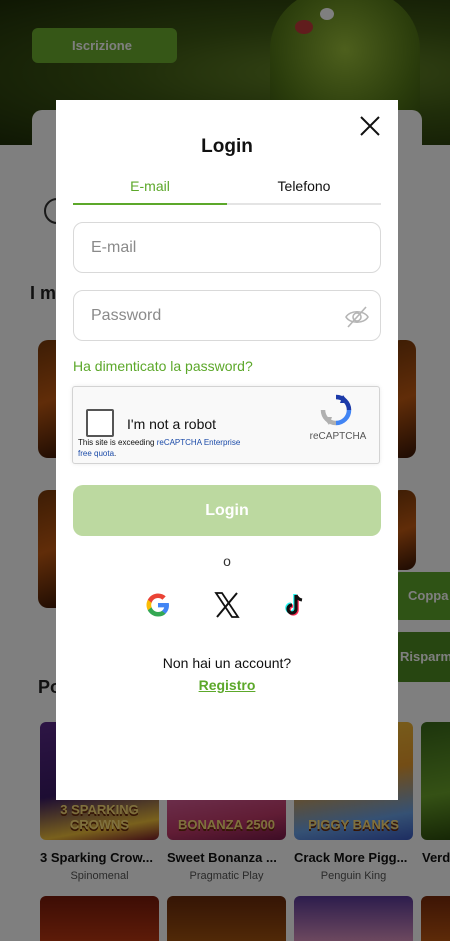  I want to click on tiktok-icon, so click(296, 605).